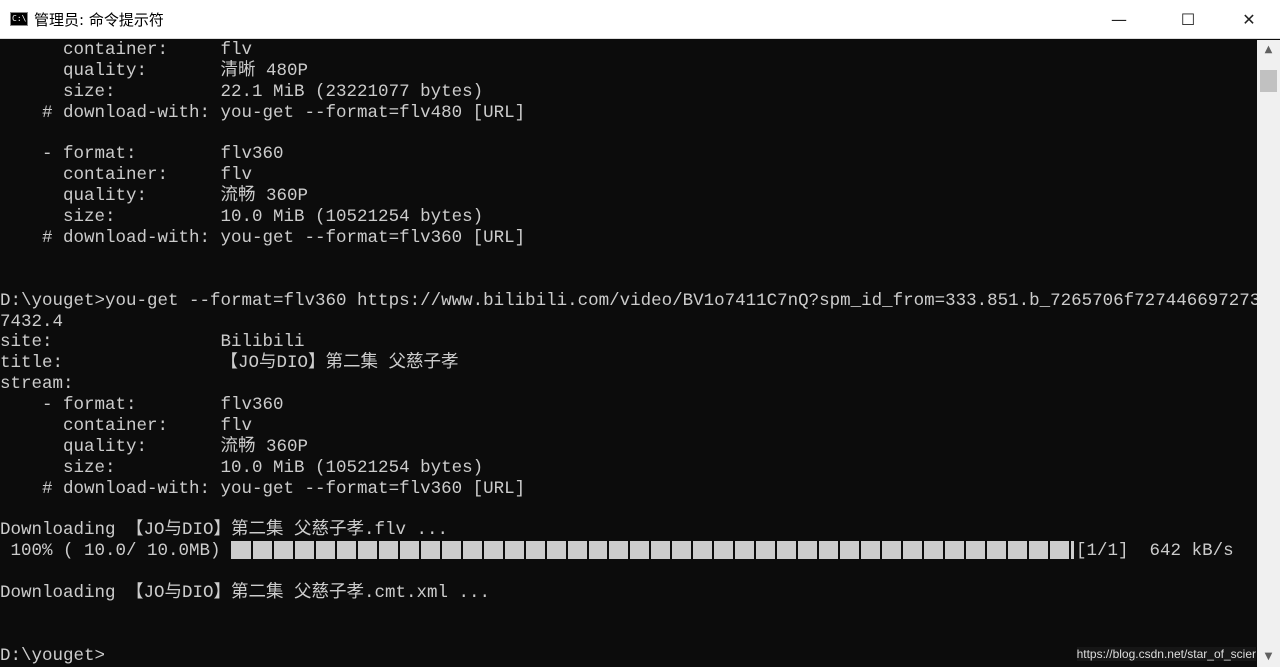 This screenshot has width=1280, height=667. What do you see at coordinates (1155, 551) in the screenshot?
I see `progress-suffix: [1/1] 642 kB/s` at bounding box center [1155, 551].